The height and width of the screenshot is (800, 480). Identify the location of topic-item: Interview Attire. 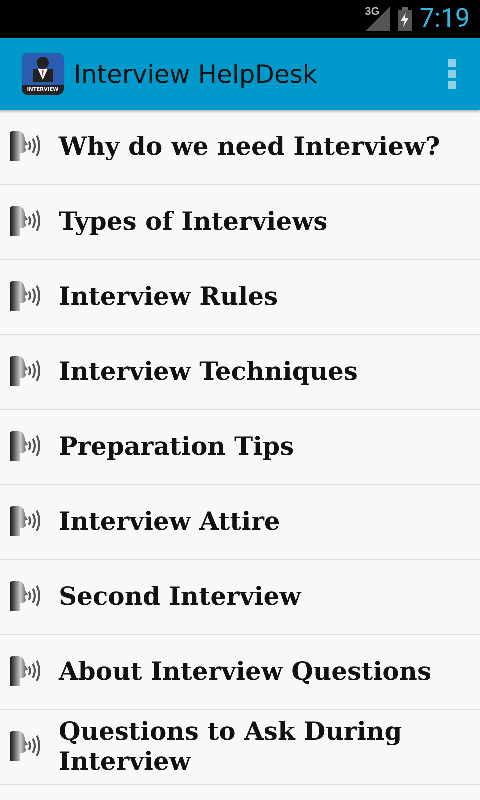
(240, 522).